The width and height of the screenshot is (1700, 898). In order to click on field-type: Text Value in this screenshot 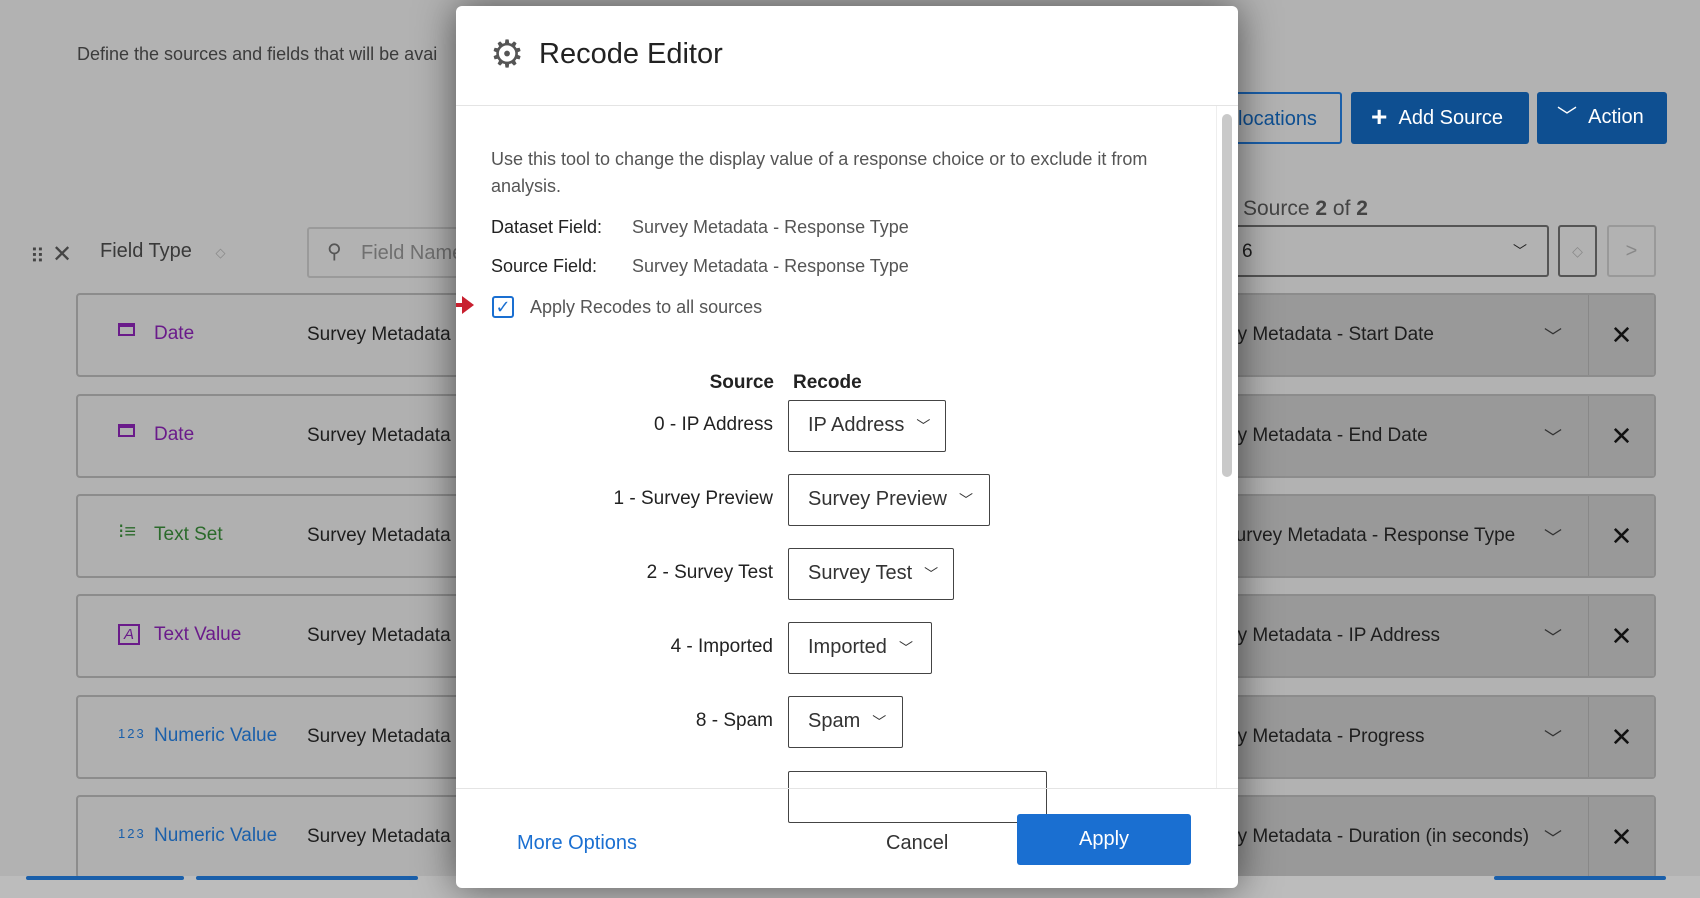, I will do `click(198, 634)`.